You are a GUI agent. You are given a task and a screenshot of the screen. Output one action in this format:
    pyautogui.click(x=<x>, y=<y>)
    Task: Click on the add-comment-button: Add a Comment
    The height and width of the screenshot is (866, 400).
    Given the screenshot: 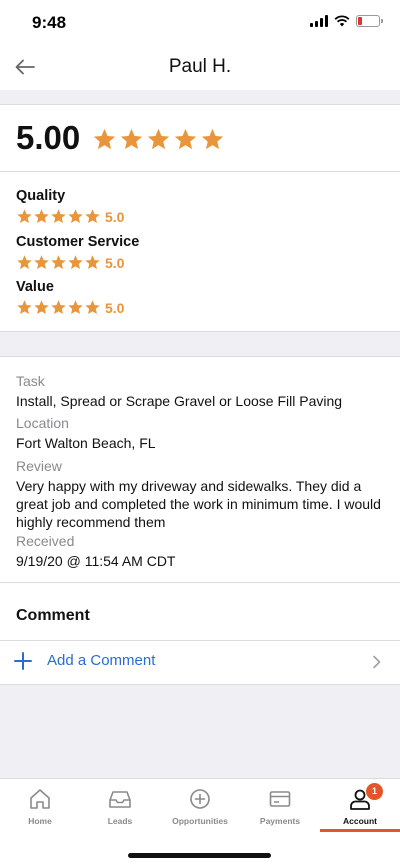 What is the action you would take?
    pyautogui.click(x=200, y=663)
    